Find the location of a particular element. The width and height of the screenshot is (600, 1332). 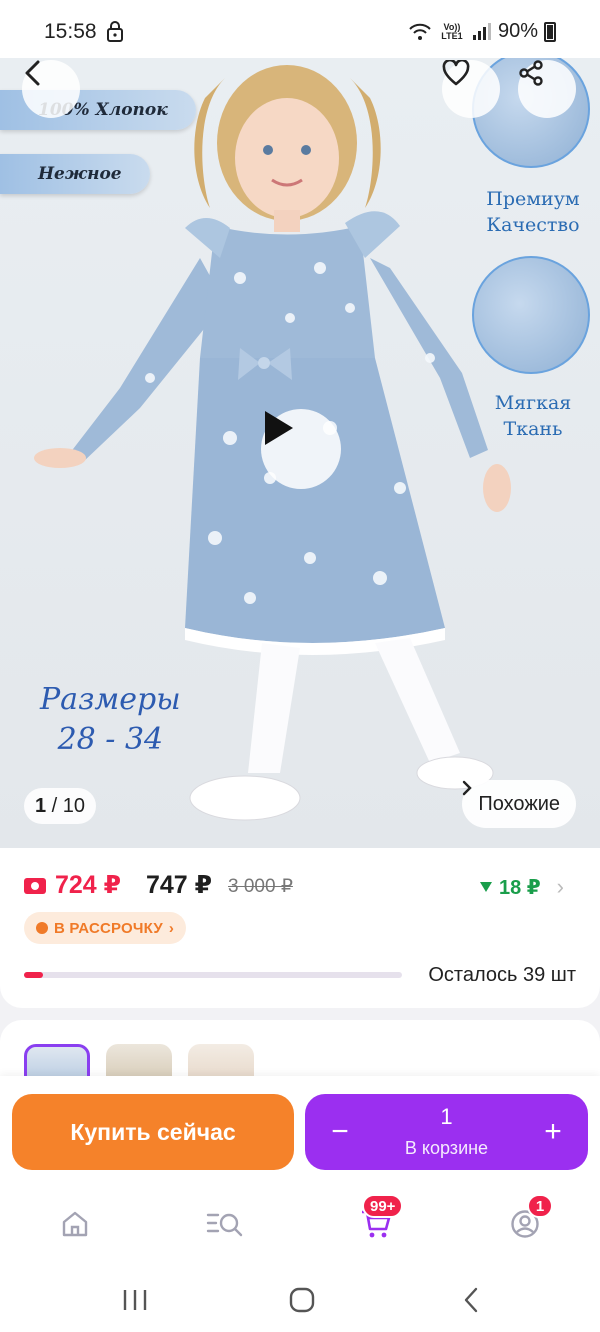

current-price: 747 ₽ is located at coordinates (179, 885).